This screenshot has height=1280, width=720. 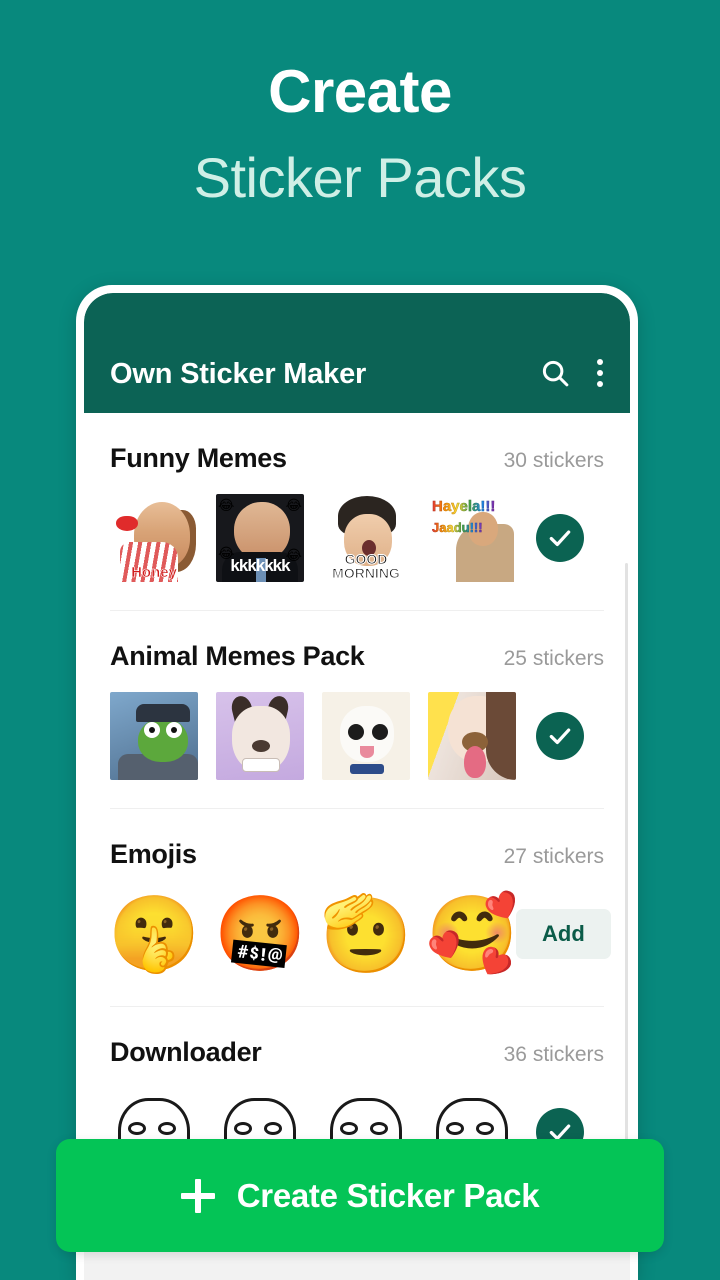 I want to click on pack-body: 🤫 🤬 🫡 🥰 Add, so click(x=359, y=934).